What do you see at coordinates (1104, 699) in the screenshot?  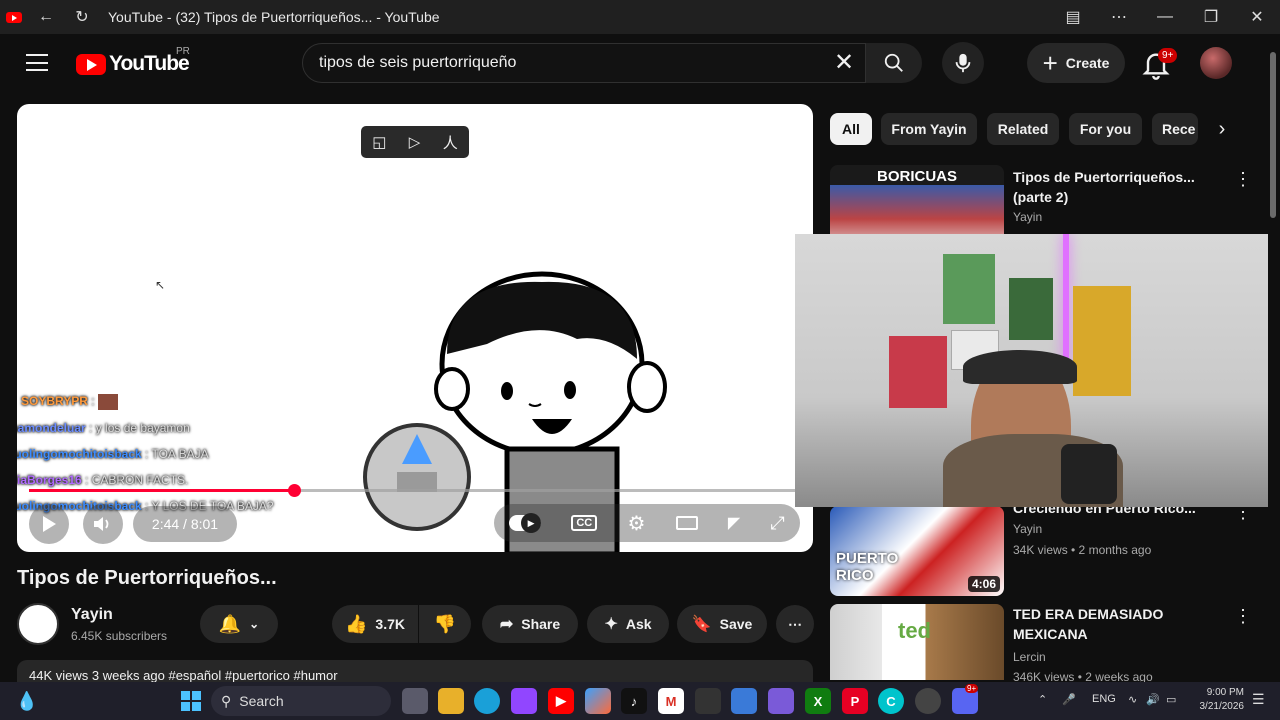 I see `language-indicator: ENG` at bounding box center [1104, 699].